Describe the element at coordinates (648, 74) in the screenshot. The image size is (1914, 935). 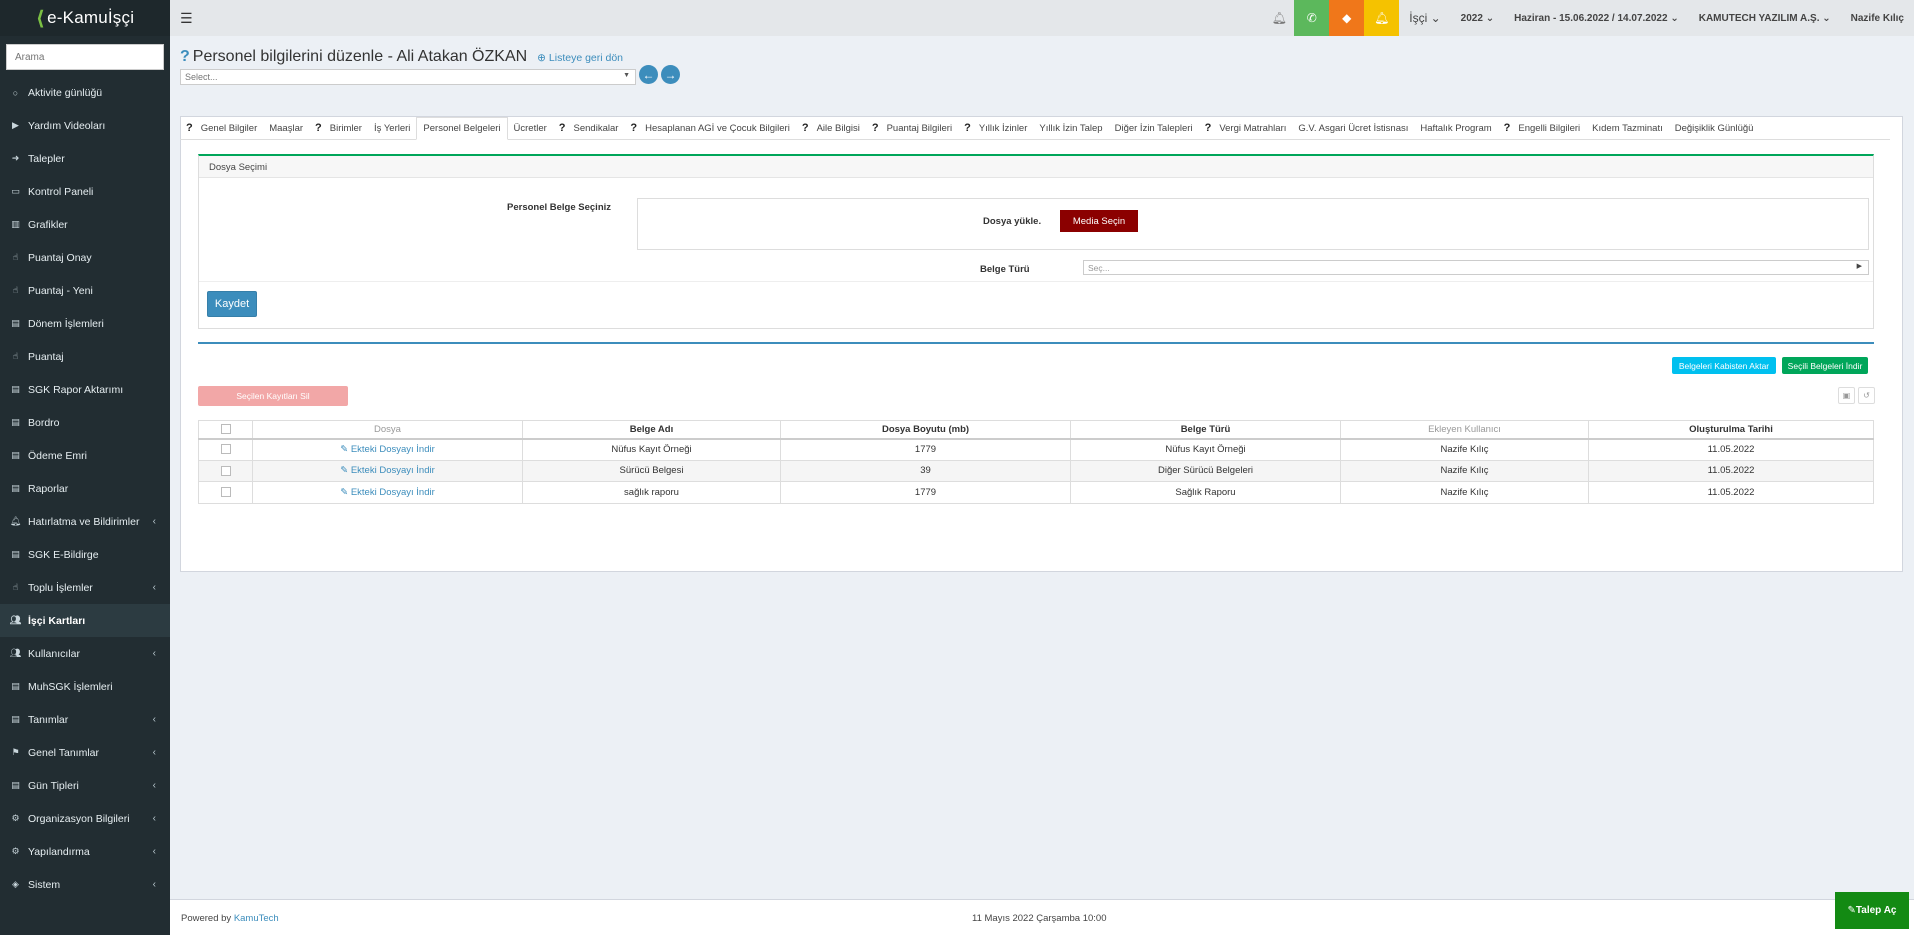
I see `previous-arrow-icon: ←` at that location.